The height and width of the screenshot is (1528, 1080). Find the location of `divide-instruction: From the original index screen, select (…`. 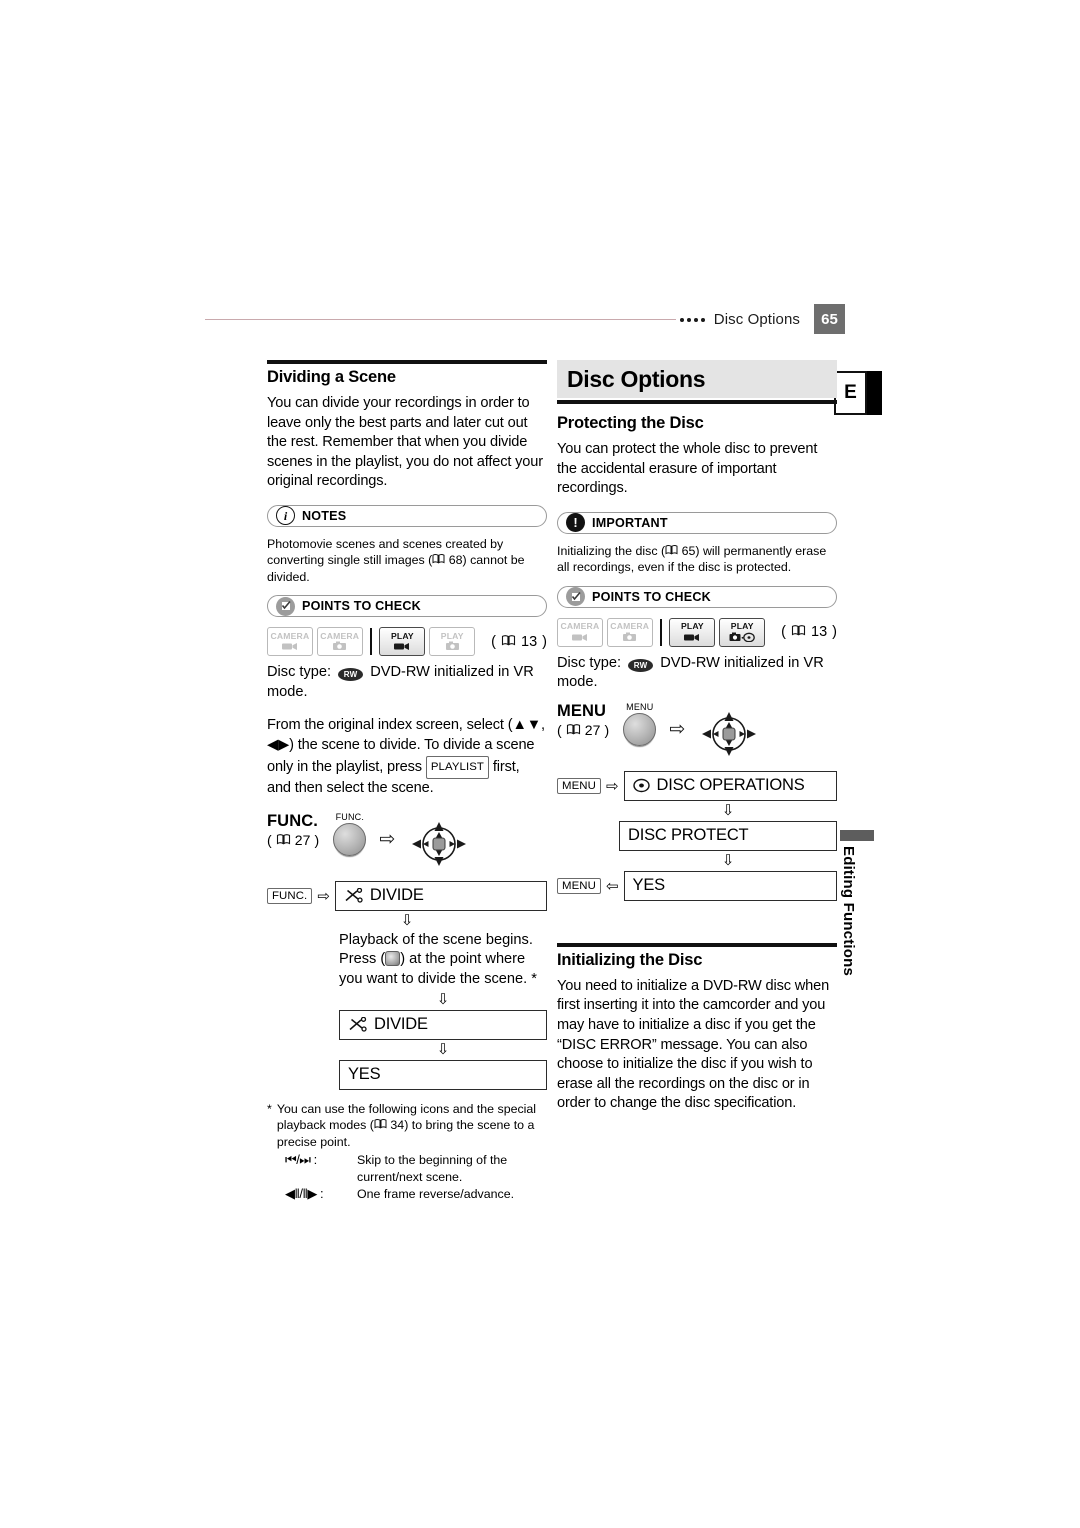

divide-instruction: From the original index screen, select (… is located at coordinates (407, 757).